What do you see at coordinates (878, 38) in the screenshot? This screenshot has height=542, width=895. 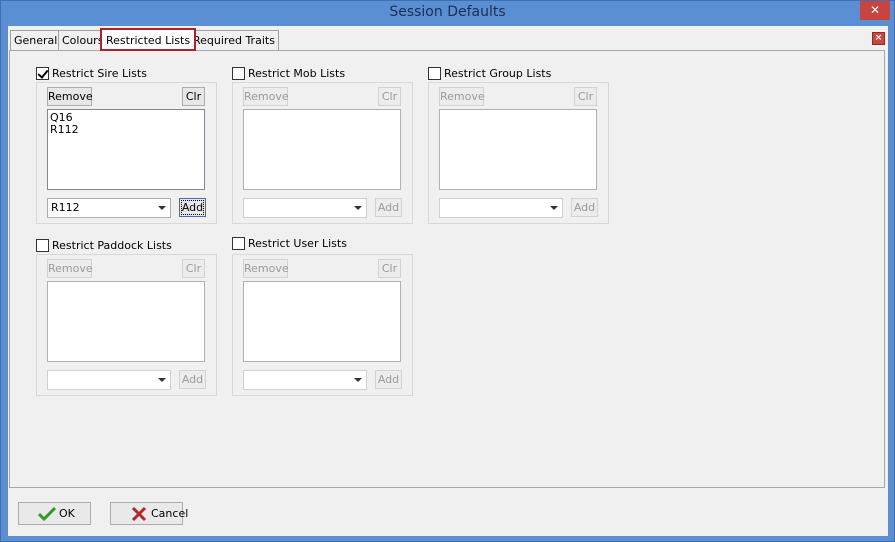 I see `tab-close-icon: ×` at bounding box center [878, 38].